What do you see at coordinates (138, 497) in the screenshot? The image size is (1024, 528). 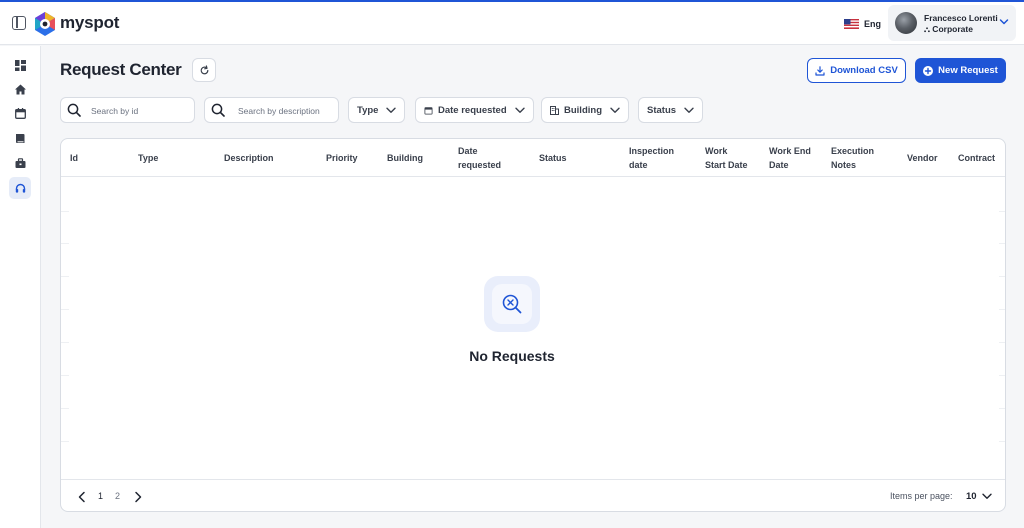 I see `chevron-right-icon` at bounding box center [138, 497].